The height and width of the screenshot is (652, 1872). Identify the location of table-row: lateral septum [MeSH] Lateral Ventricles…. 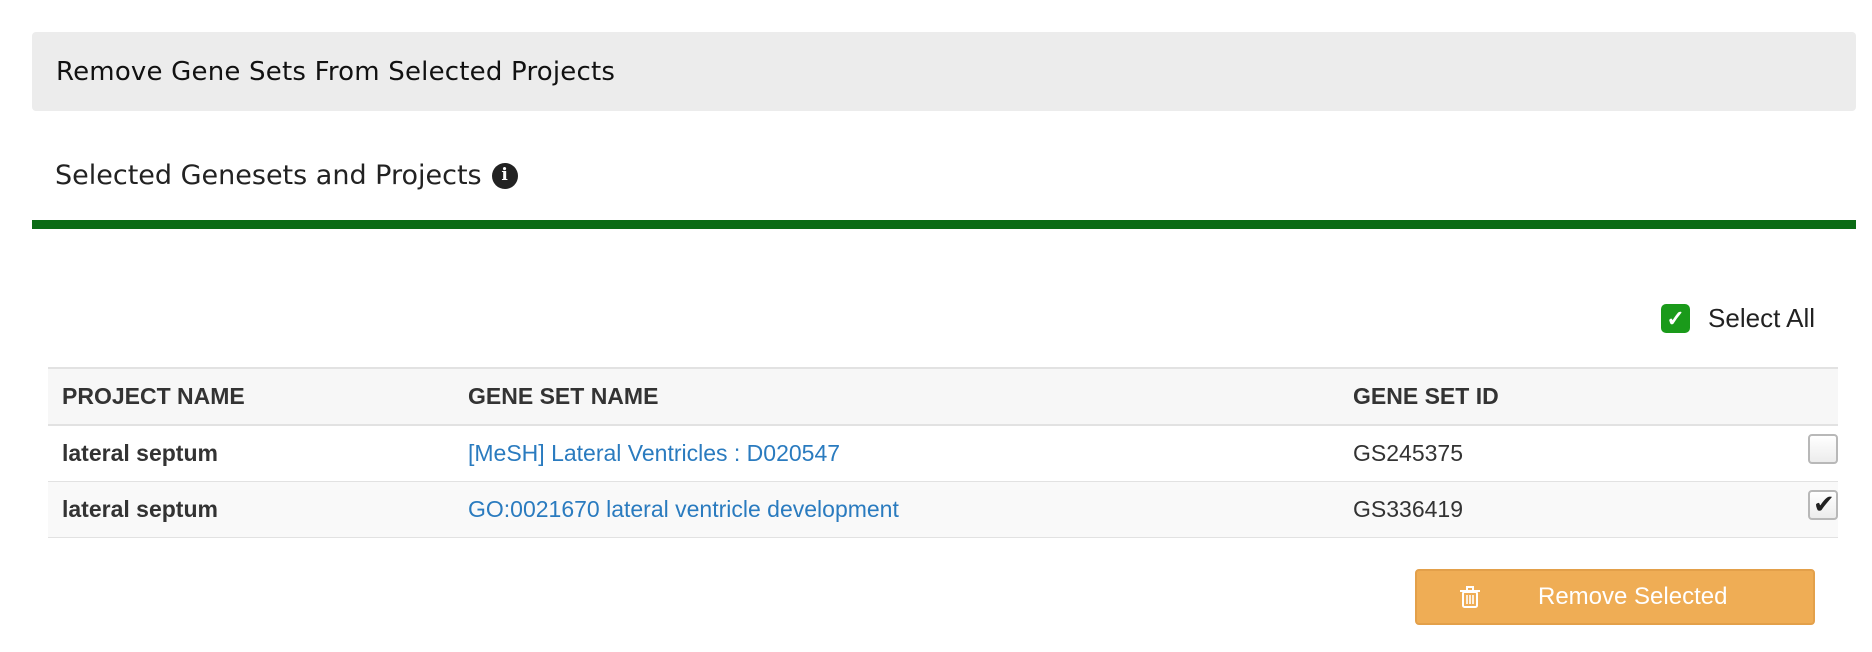
(943, 453).